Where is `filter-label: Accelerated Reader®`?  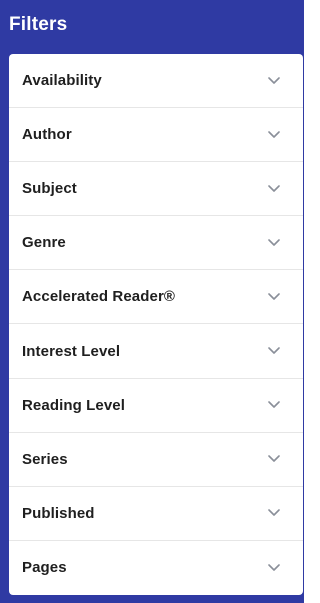
filter-label: Accelerated Reader® is located at coordinates (99, 297).